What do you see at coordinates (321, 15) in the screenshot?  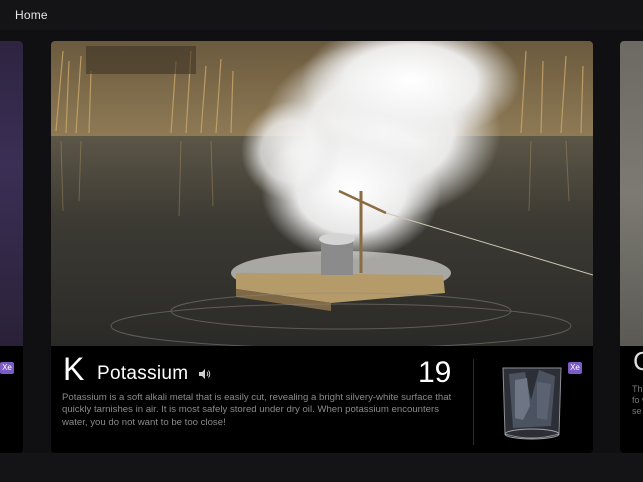 I see `top-bar: Home` at bounding box center [321, 15].